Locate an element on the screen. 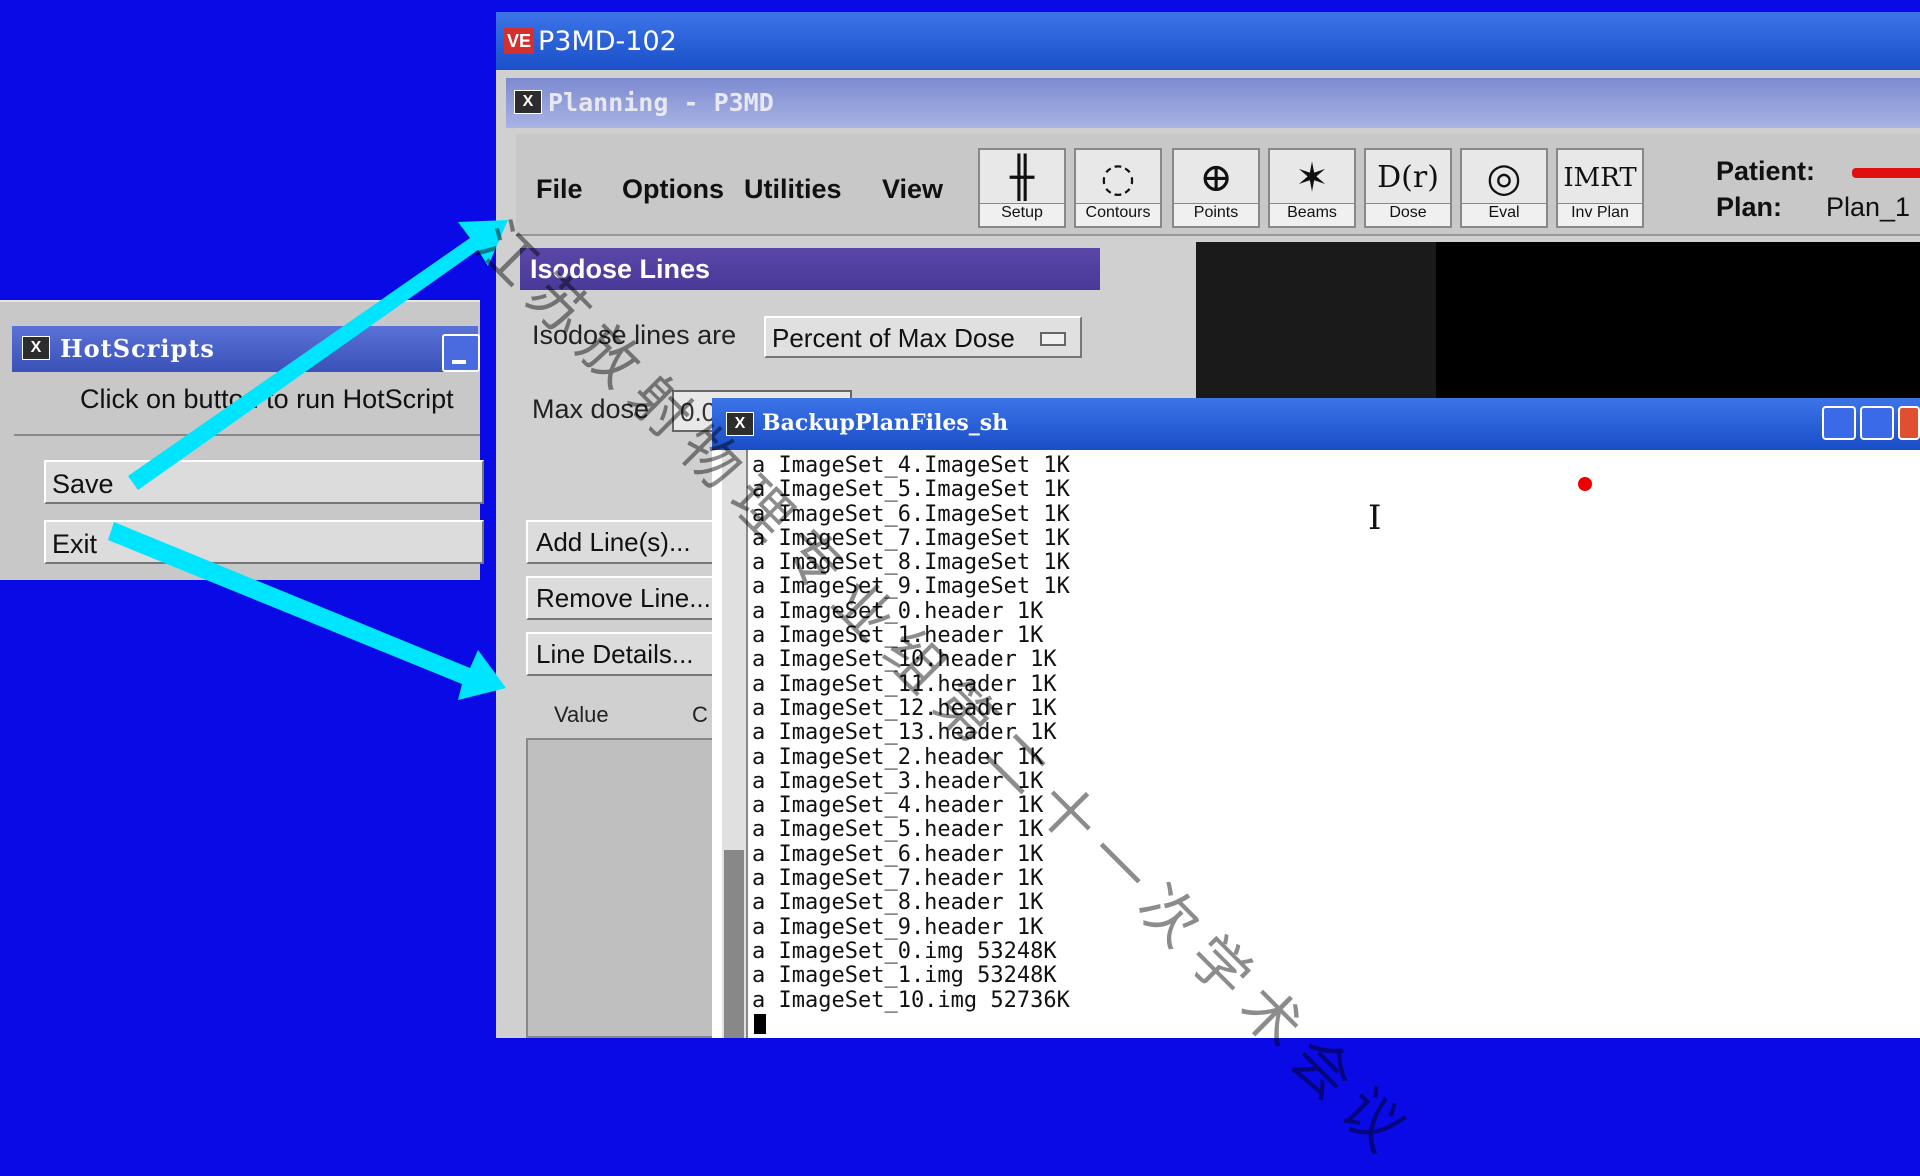 The height and width of the screenshot is (1176, 1920). terminal-line: a ImageSet_9.ImageSet 1K is located at coordinates (911, 587).